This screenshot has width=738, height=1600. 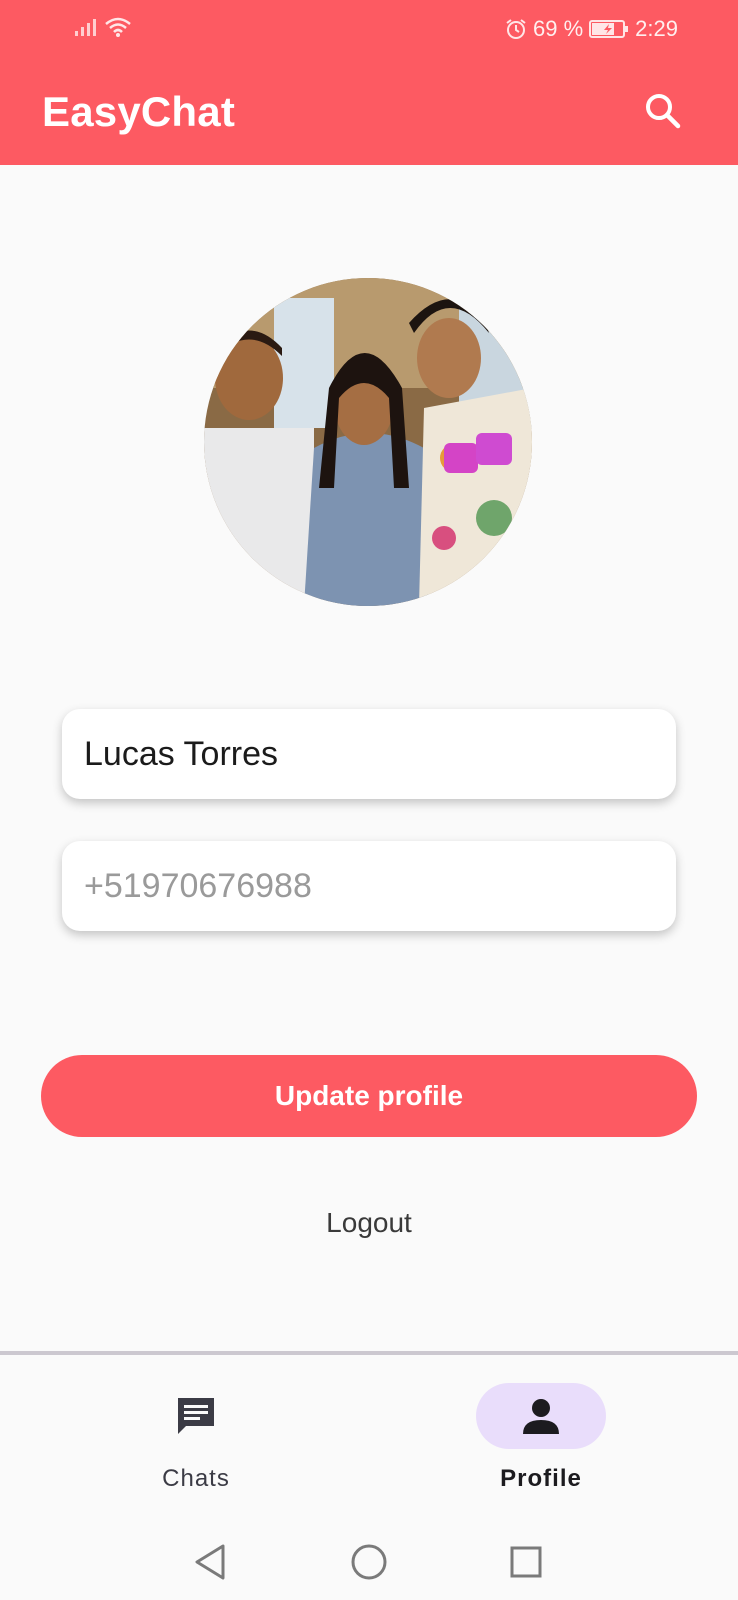 I want to click on back-icon, so click(x=210, y=1562).